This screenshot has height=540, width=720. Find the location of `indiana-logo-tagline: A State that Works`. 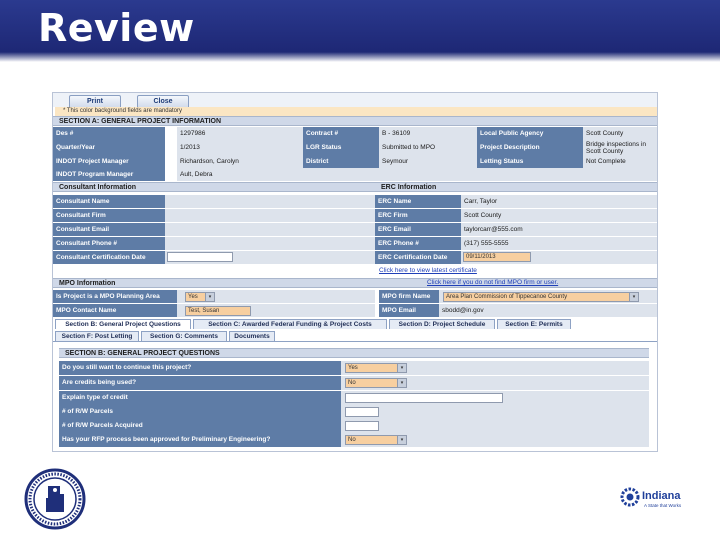

indiana-logo-tagline: A State that Works is located at coordinates (663, 505).